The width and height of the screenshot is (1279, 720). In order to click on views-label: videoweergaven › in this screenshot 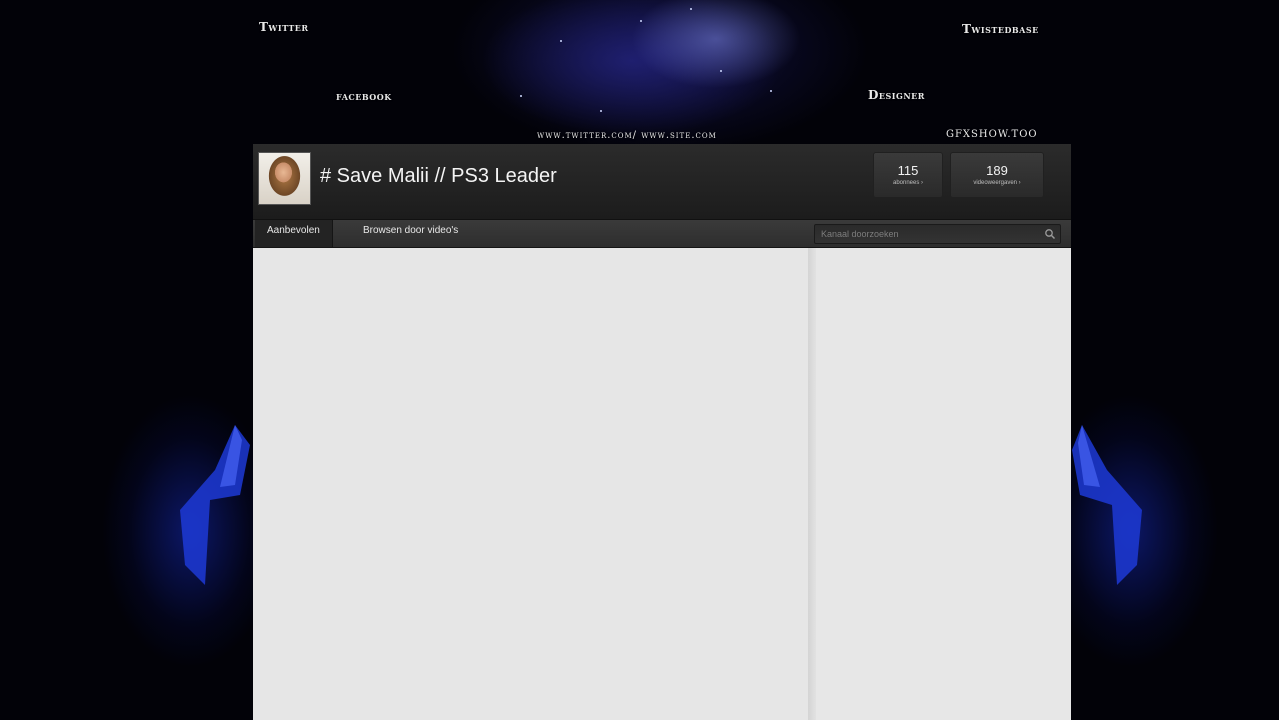, I will do `click(997, 183)`.